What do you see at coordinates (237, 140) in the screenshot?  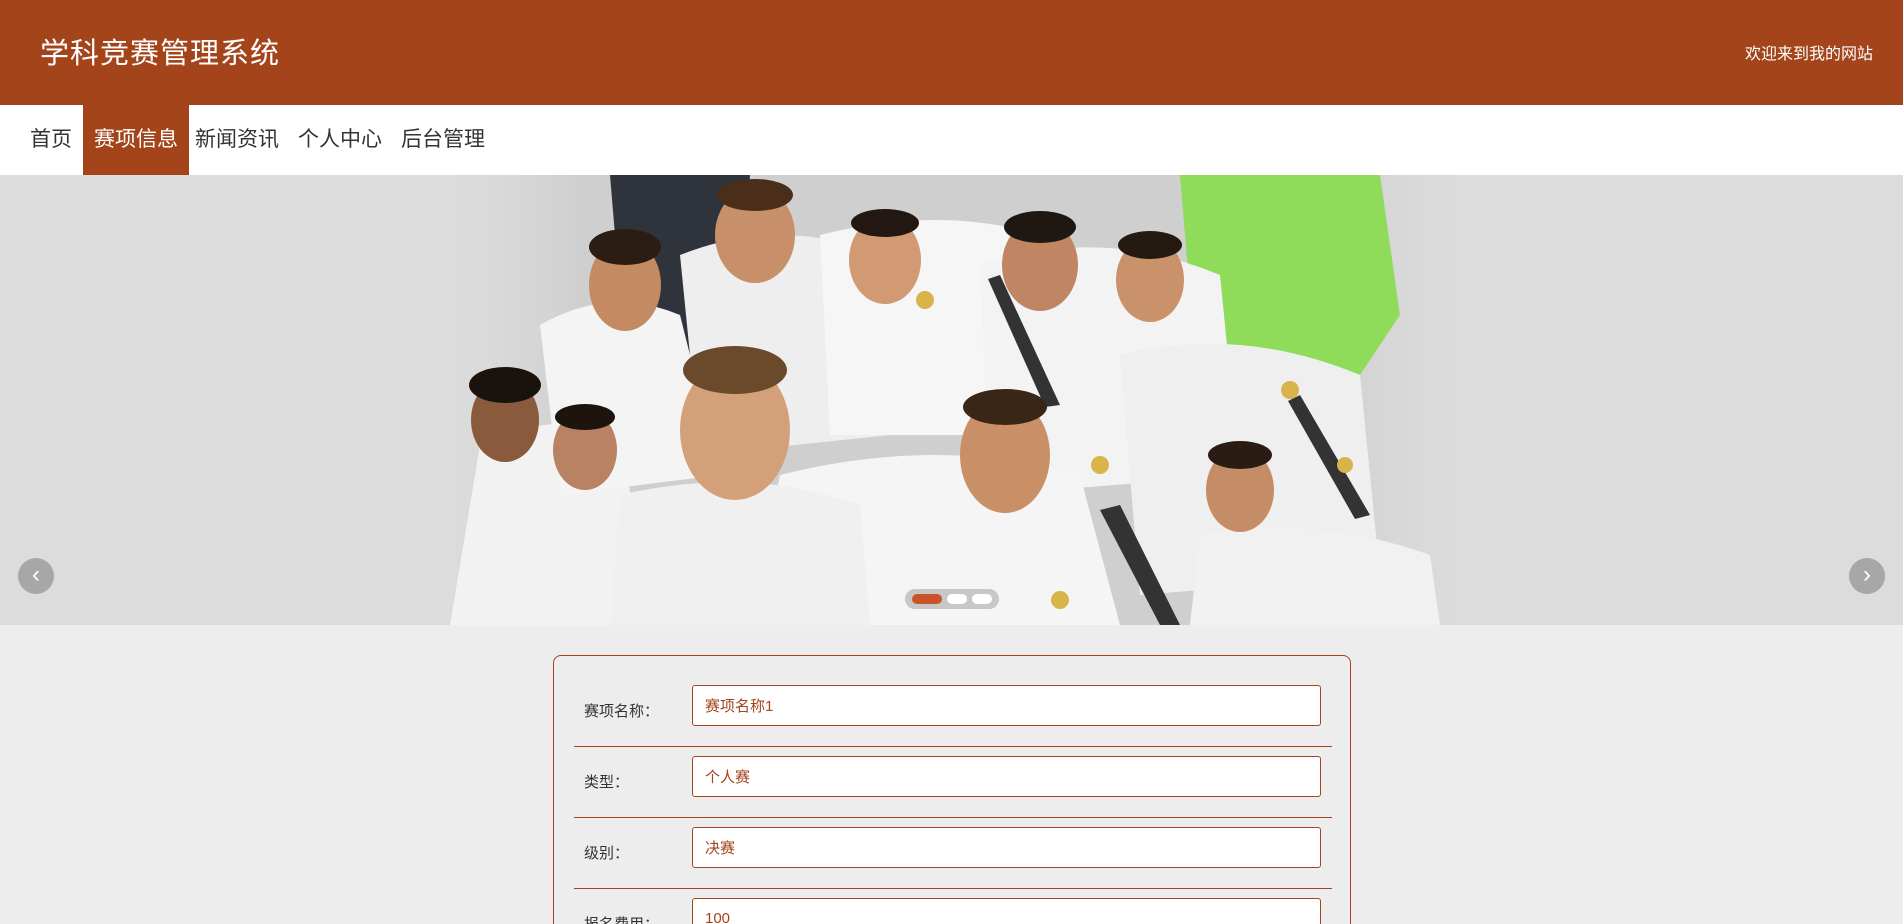 I see `nav-item-news: 新闻资讯` at bounding box center [237, 140].